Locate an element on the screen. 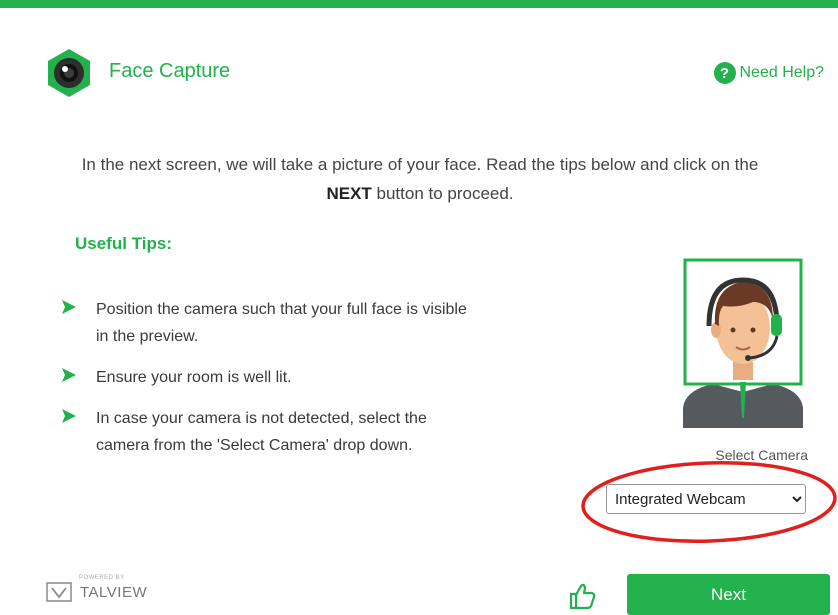 The image size is (838, 615). tip-text: Ensure your room is well lit. is located at coordinates (194, 377).